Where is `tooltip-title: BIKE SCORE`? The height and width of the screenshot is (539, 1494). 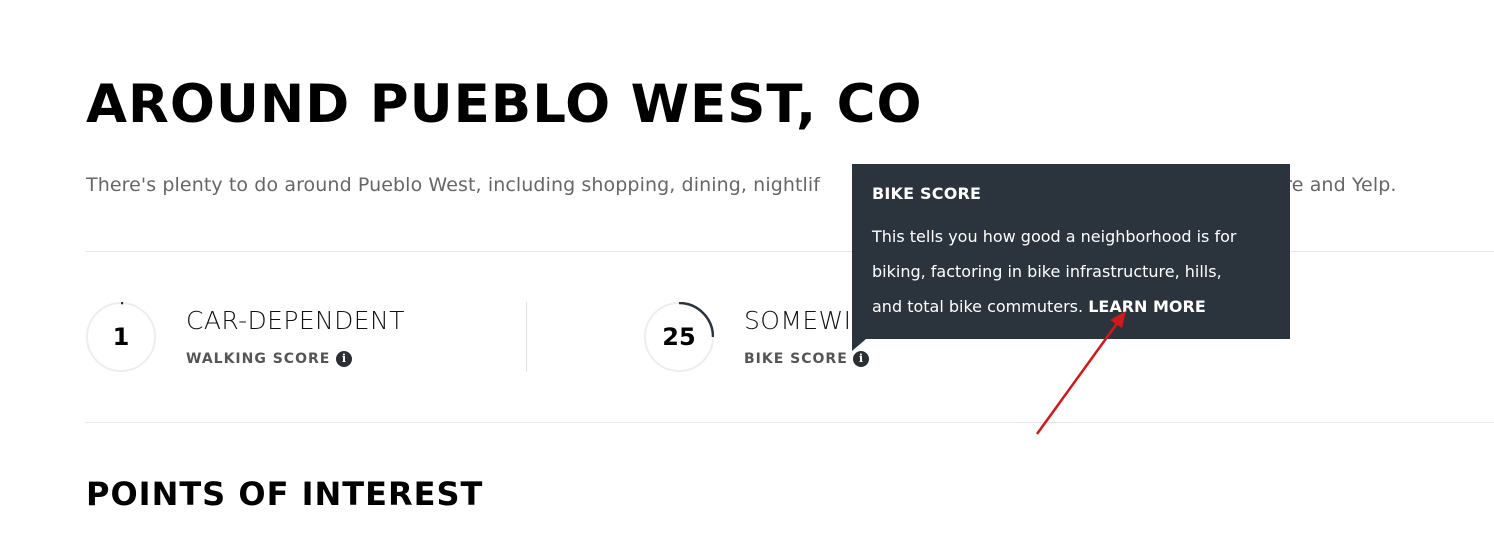 tooltip-title: BIKE SCORE is located at coordinates (927, 193).